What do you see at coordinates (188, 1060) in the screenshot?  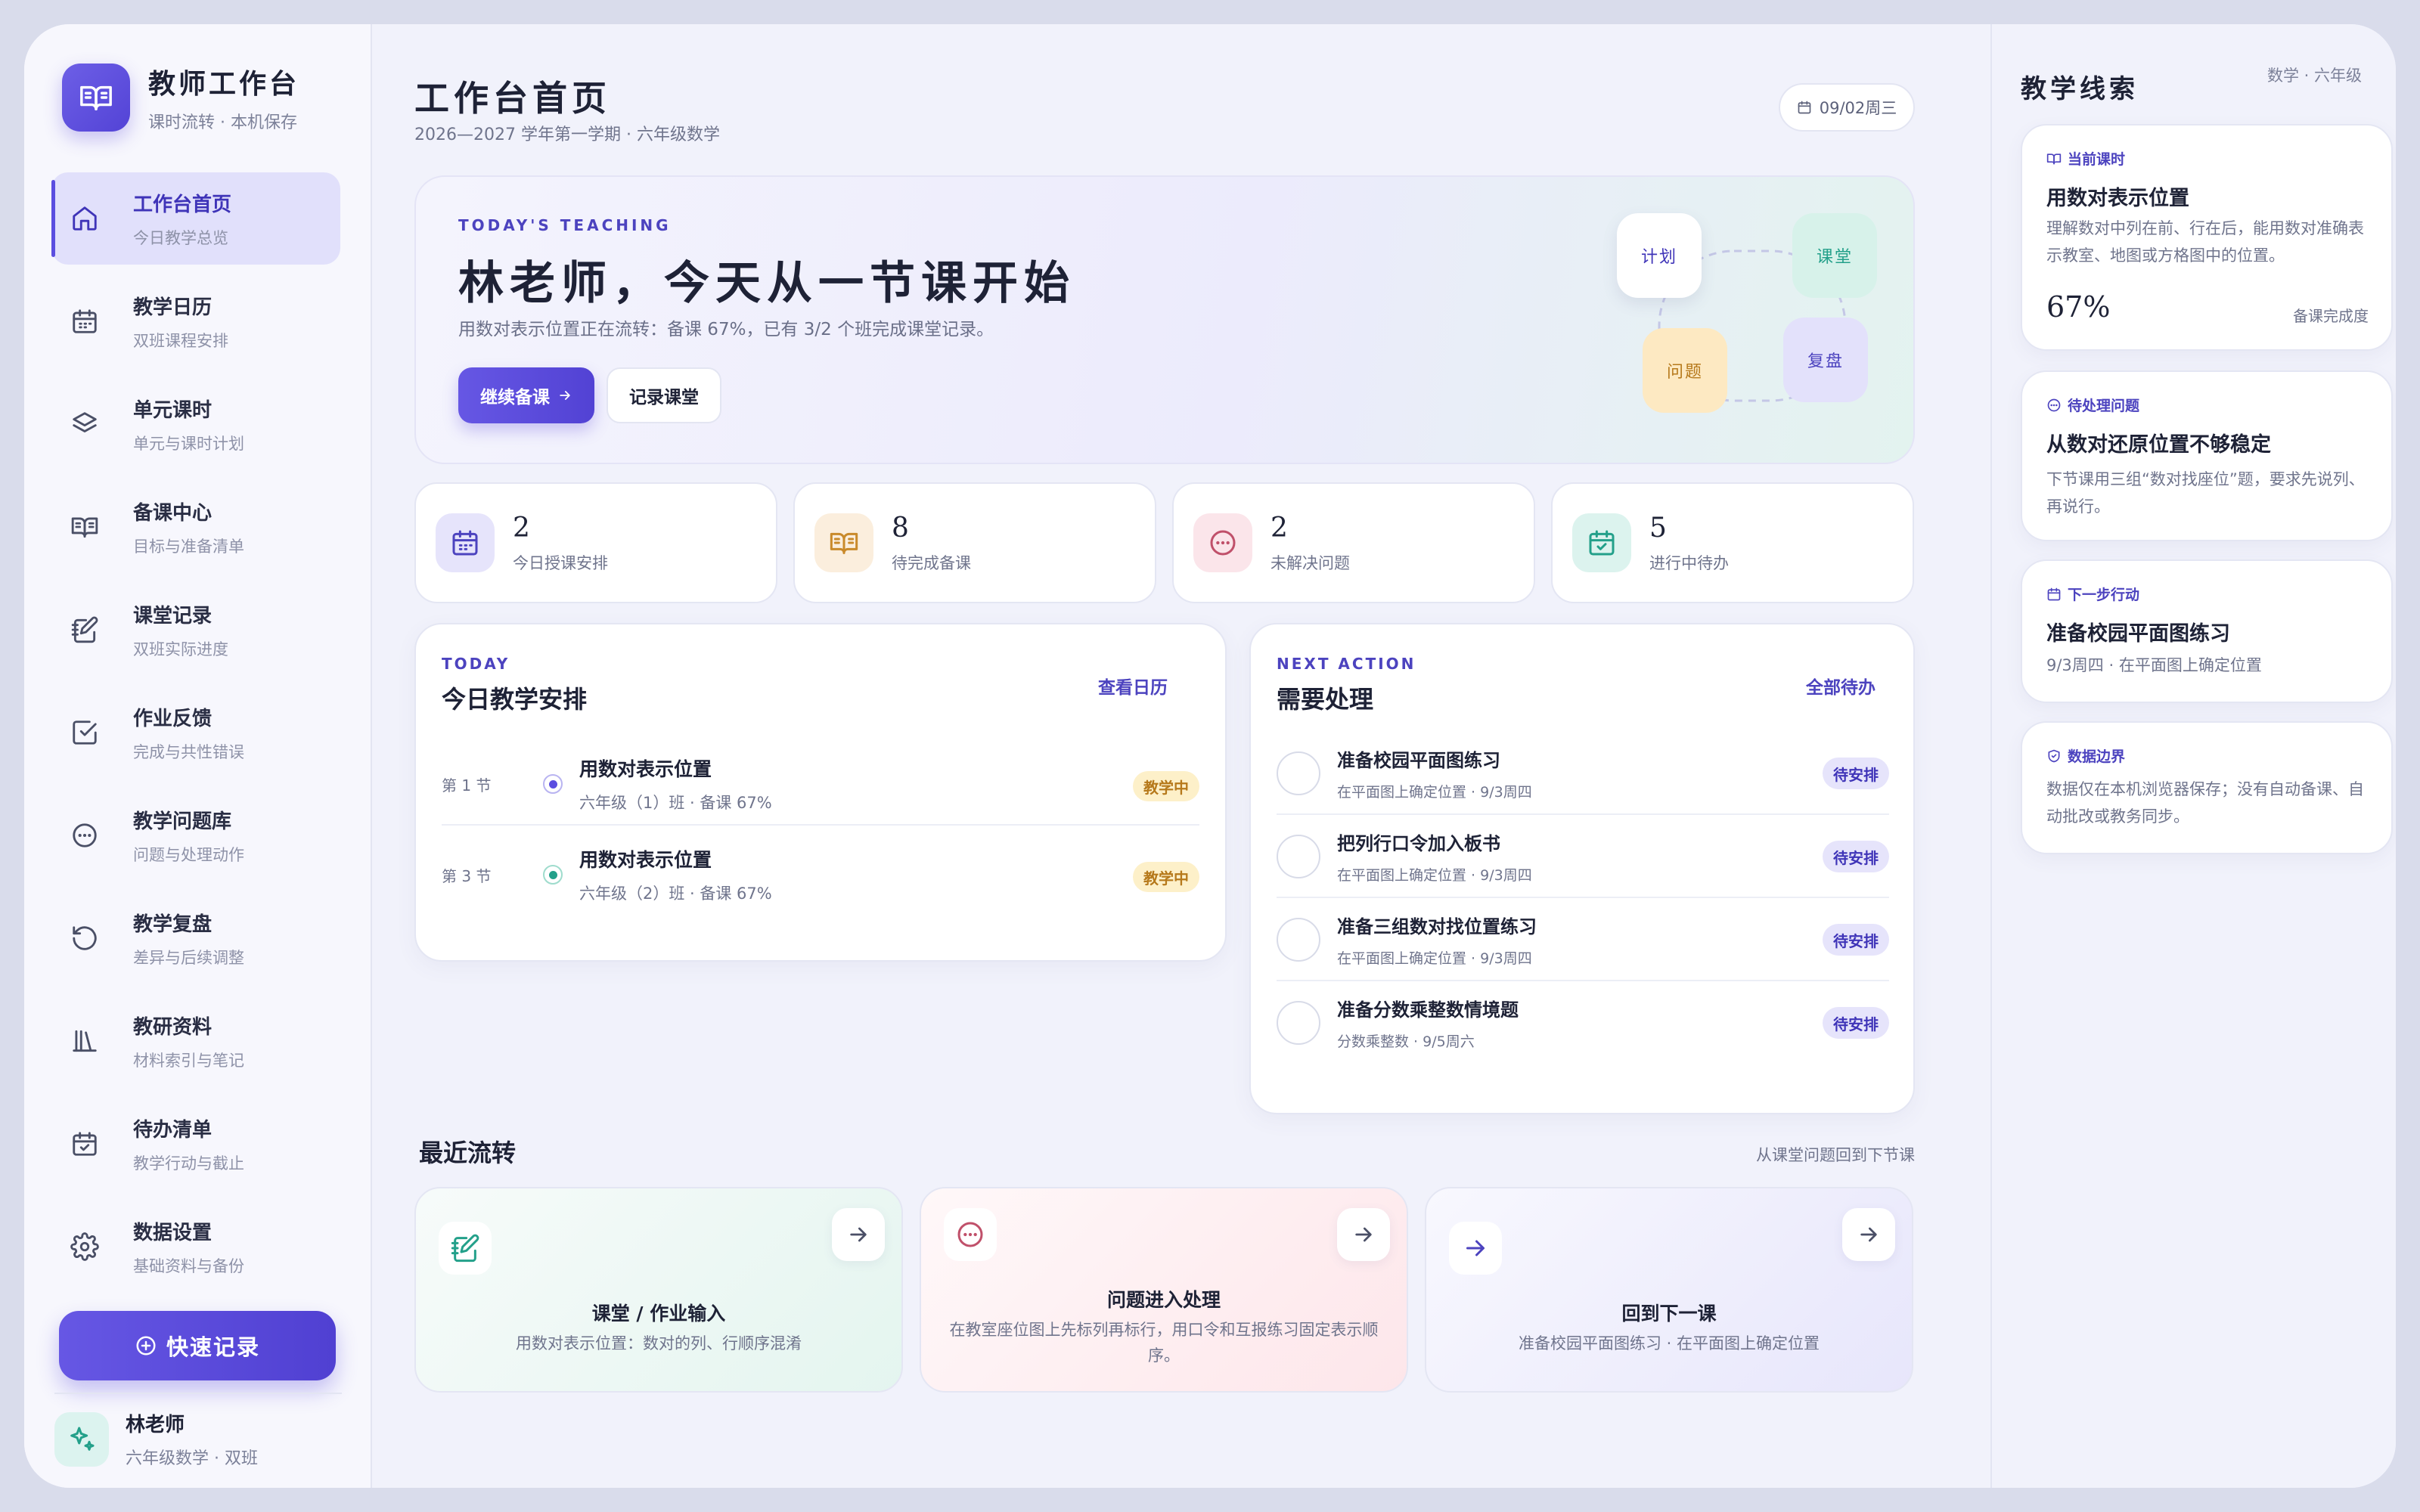 I see `sidebar-item-desc: 材料索引与笔记` at bounding box center [188, 1060].